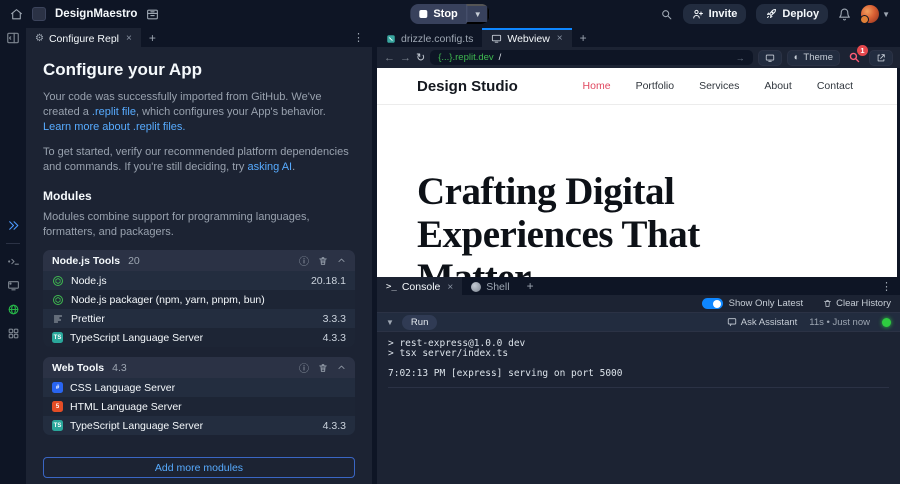  What do you see at coordinates (13, 285) in the screenshot?
I see `webview-monitor-icon` at bounding box center [13, 285].